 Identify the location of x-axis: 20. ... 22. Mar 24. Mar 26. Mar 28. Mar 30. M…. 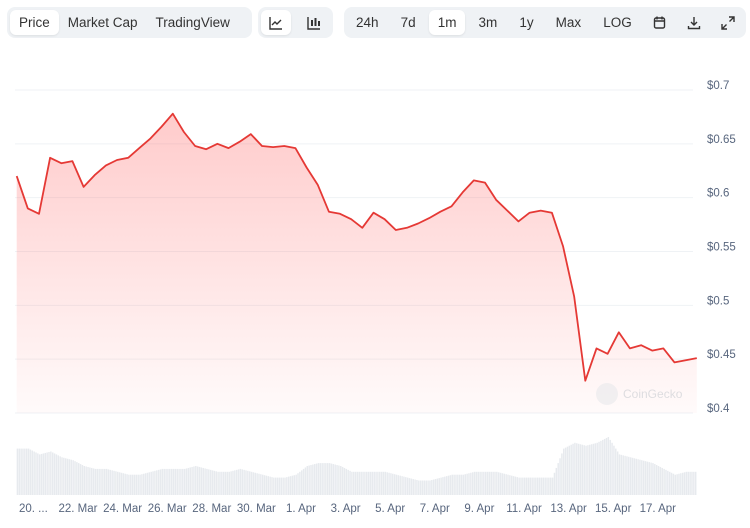
(347, 509).